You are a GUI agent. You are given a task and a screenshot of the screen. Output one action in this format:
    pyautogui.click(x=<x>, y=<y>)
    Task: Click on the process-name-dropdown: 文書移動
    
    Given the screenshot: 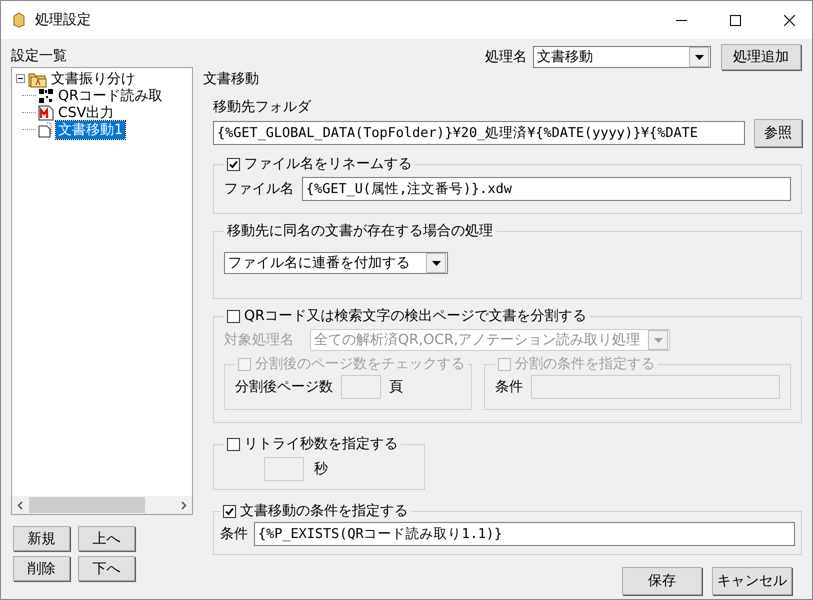 What is the action you would take?
    pyautogui.click(x=622, y=57)
    